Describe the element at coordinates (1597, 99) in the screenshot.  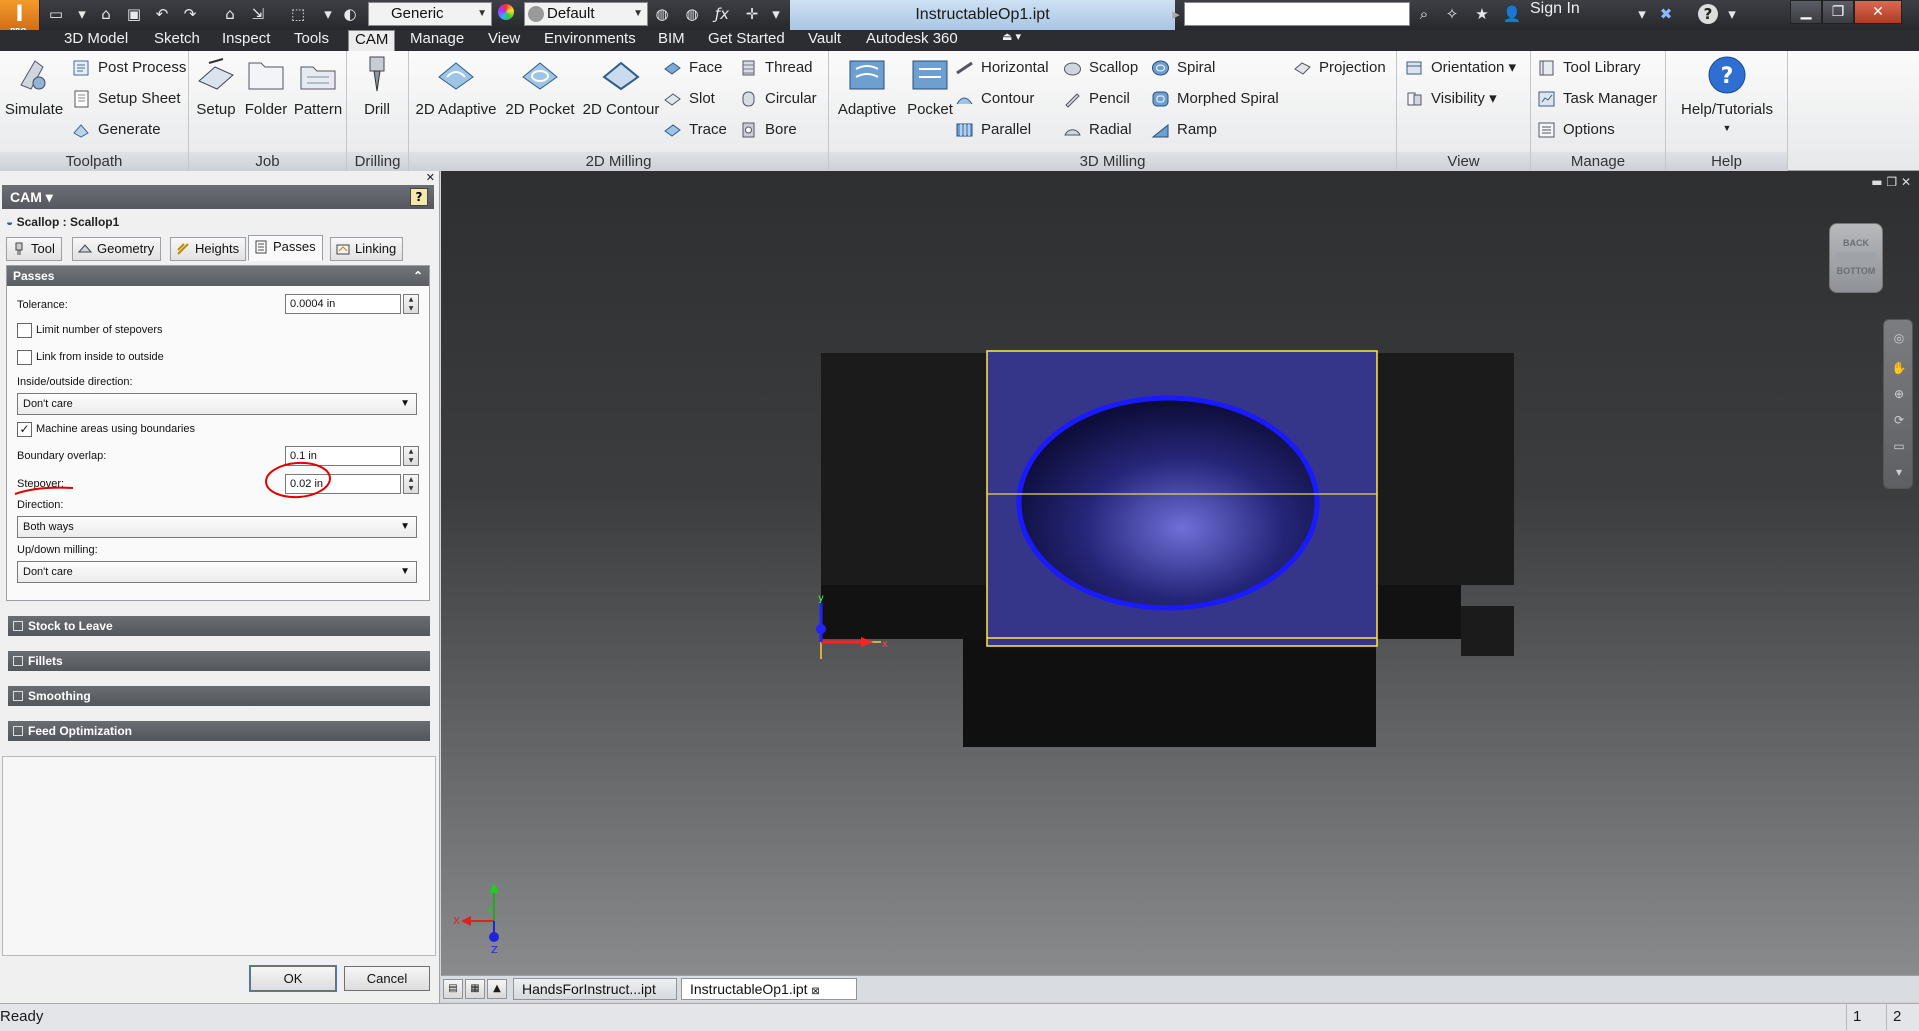
I see `task-manager-button: Task Manager` at that location.